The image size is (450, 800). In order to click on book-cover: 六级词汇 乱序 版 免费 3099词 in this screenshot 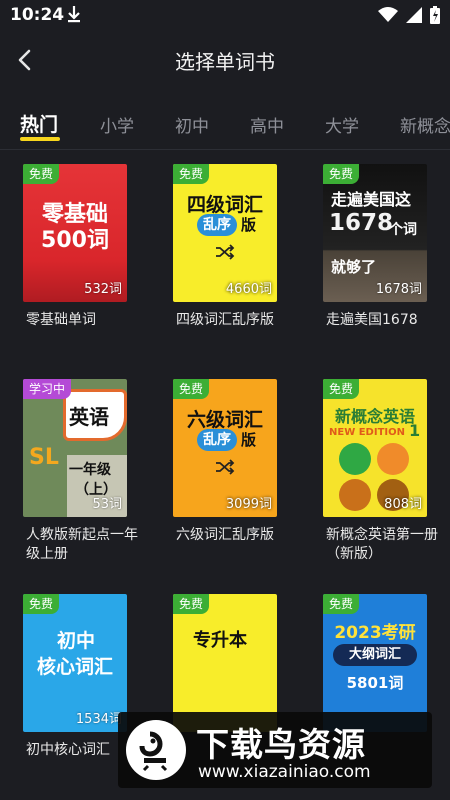, I will do `click(225, 448)`.